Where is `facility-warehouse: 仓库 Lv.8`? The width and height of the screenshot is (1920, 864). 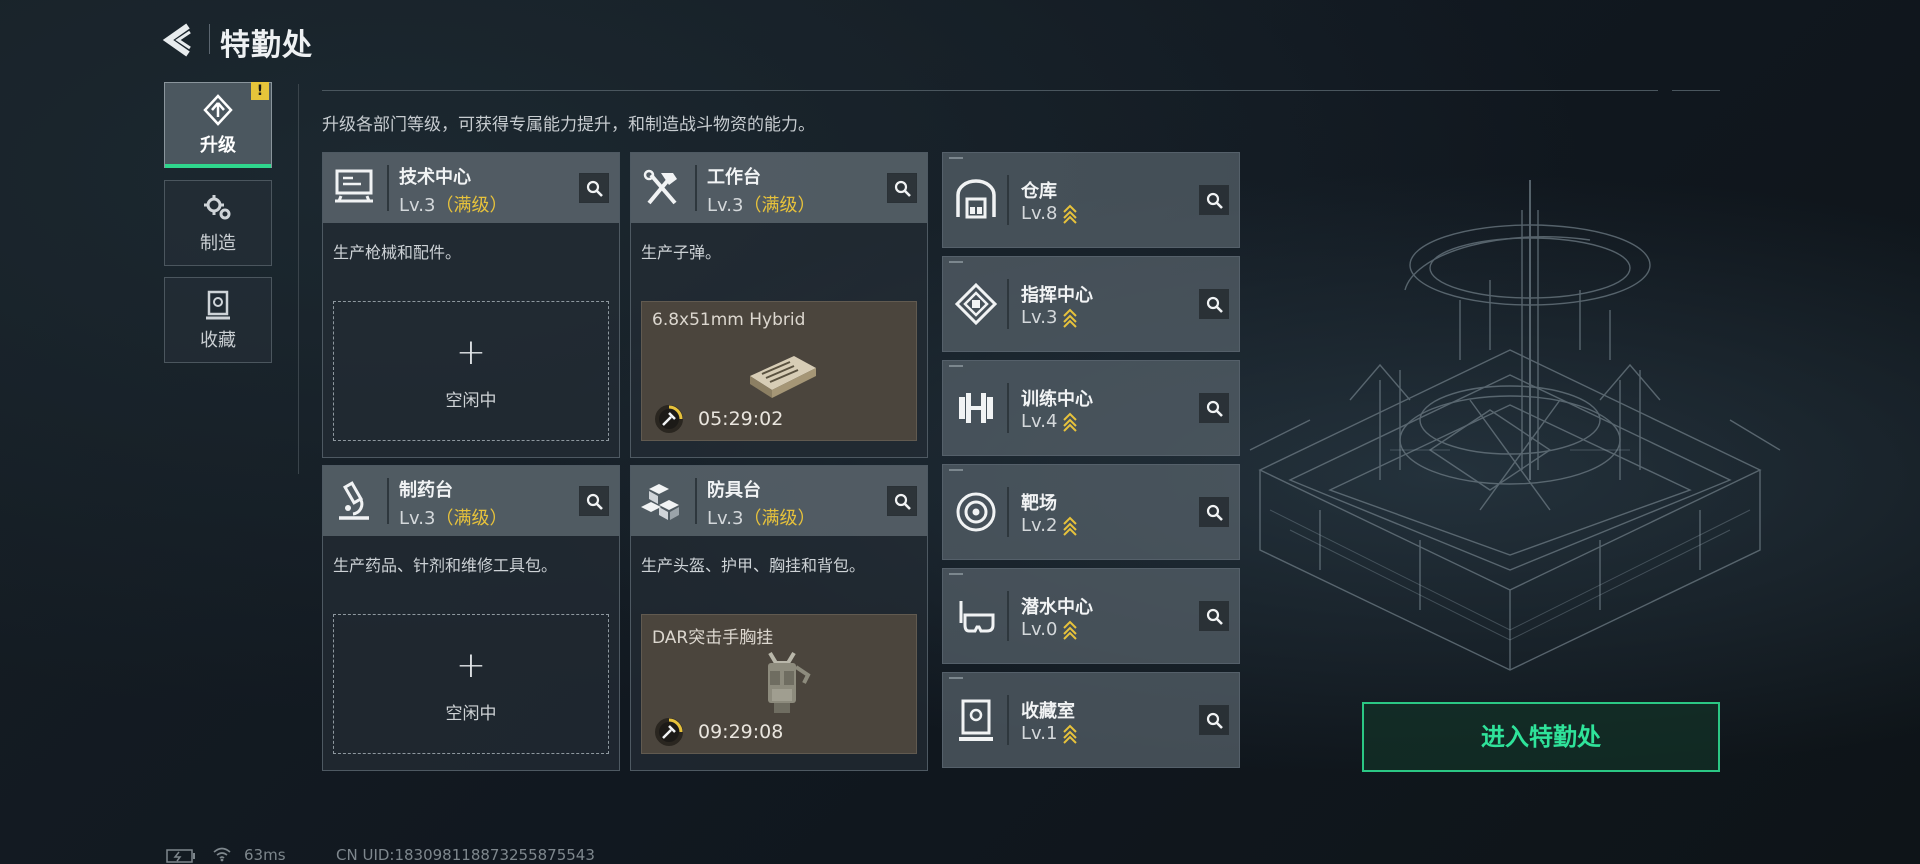
facility-warehouse: 仓库 Lv.8 is located at coordinates (1091, 200).